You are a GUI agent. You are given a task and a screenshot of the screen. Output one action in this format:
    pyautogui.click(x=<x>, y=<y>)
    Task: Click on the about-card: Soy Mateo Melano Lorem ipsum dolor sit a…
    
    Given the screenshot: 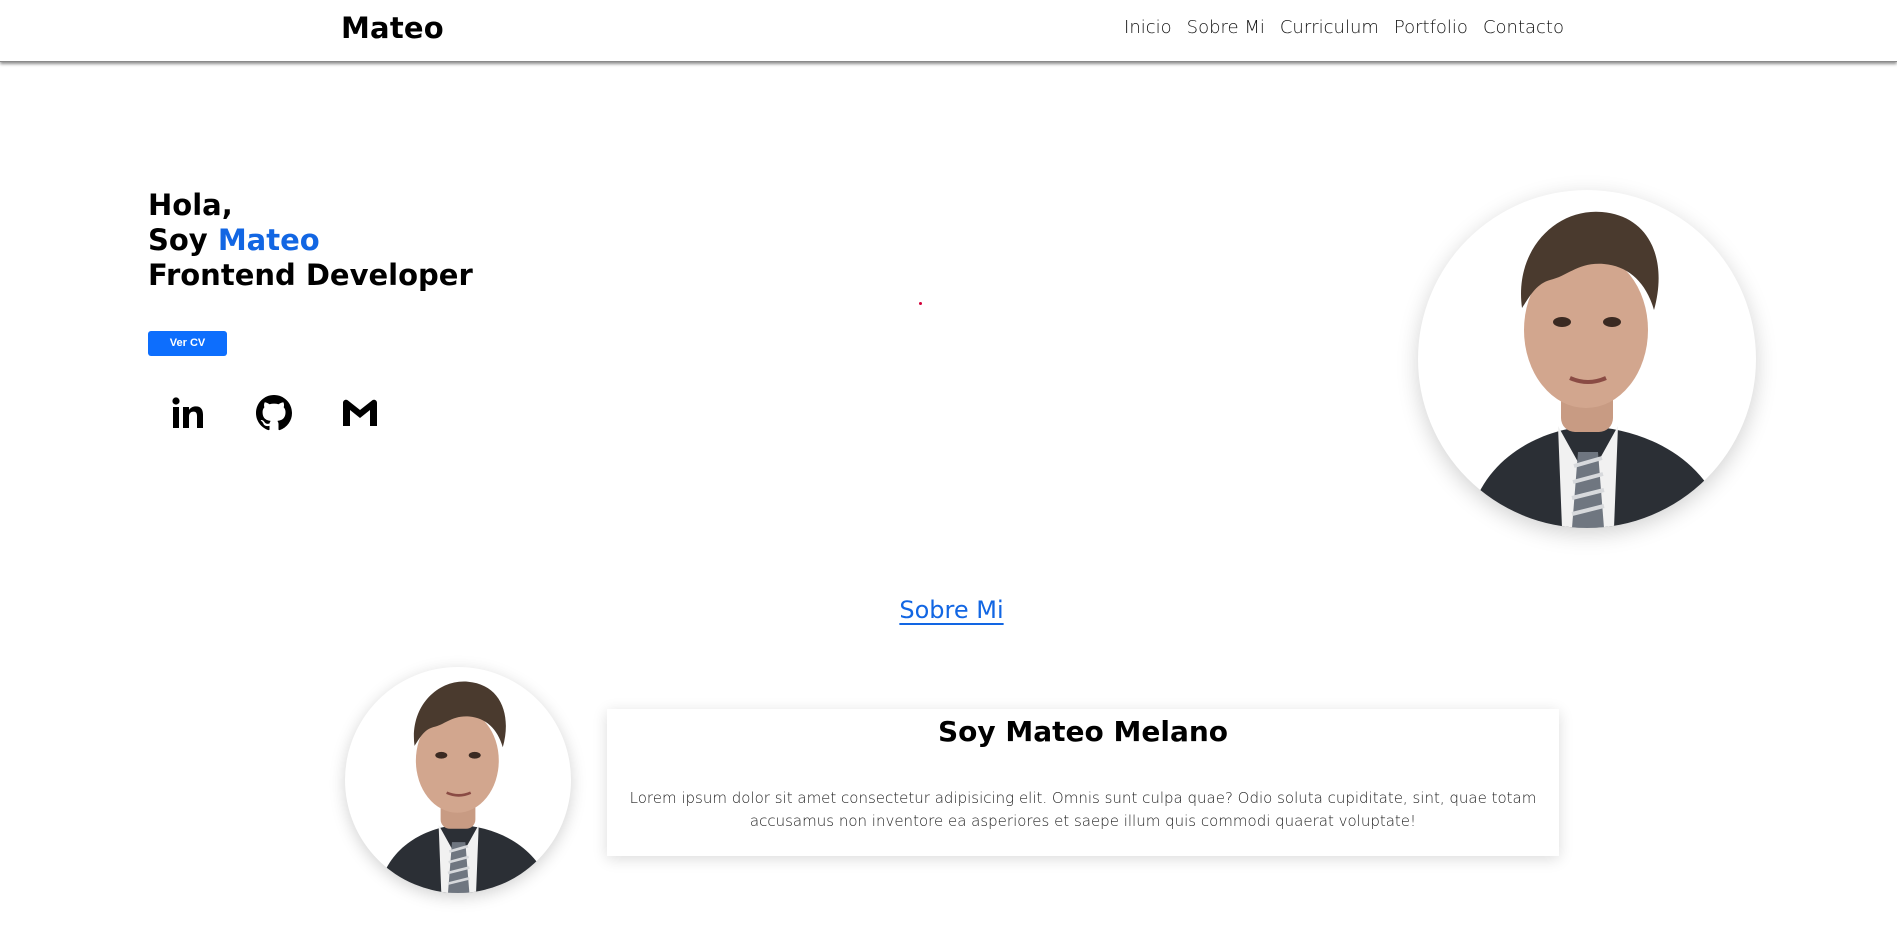 What is the action you would take?
    pyautogui.click(x=1083, y=782)
    